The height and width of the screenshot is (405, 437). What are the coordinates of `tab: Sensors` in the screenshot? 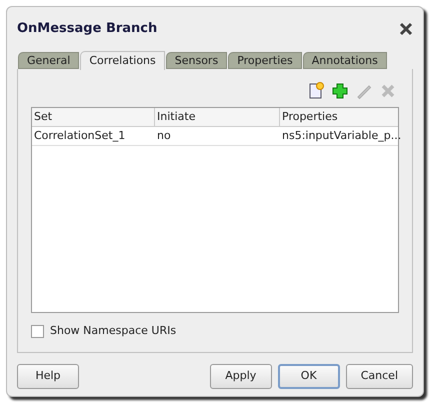 It's located at (197, 60).